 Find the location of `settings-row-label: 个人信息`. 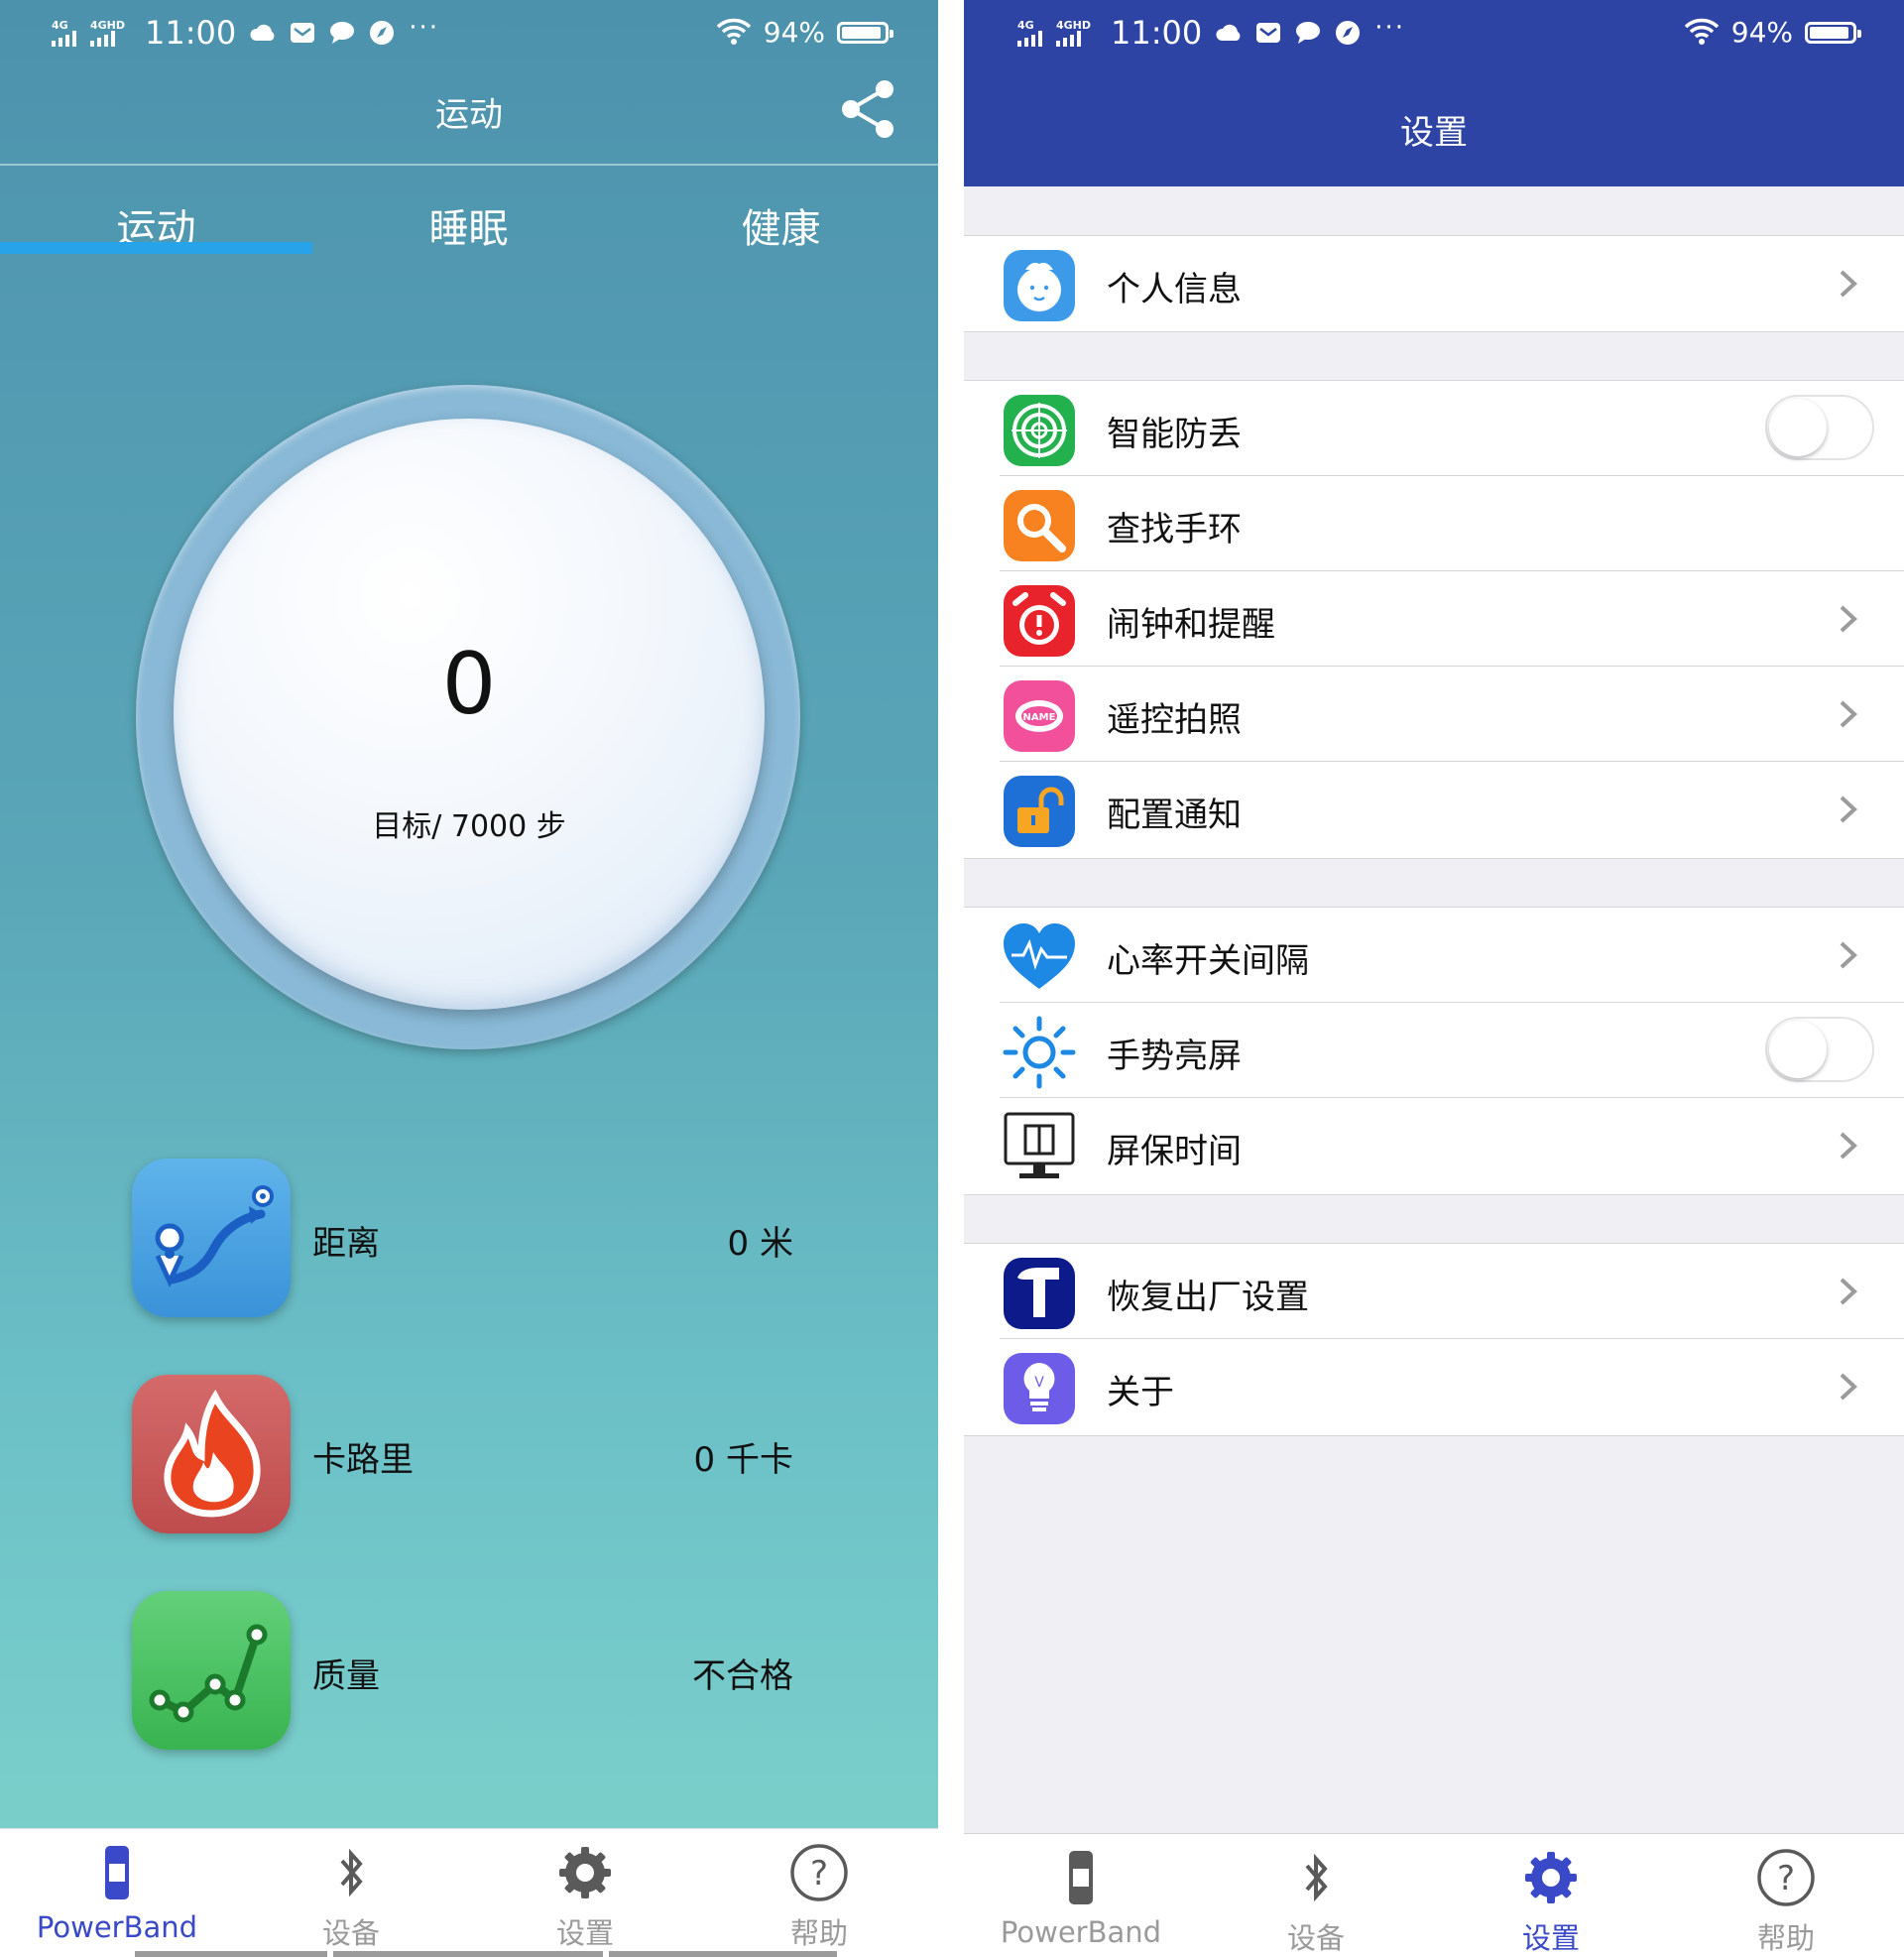

settings-row-label: 个人信息 is located at coordinates (1174, 289).